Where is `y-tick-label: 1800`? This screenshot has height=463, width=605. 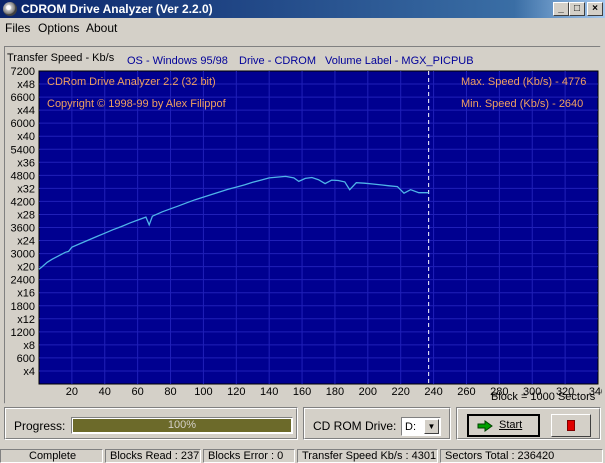 y-tick-label: 1800 is located at coordinates (23, 307).